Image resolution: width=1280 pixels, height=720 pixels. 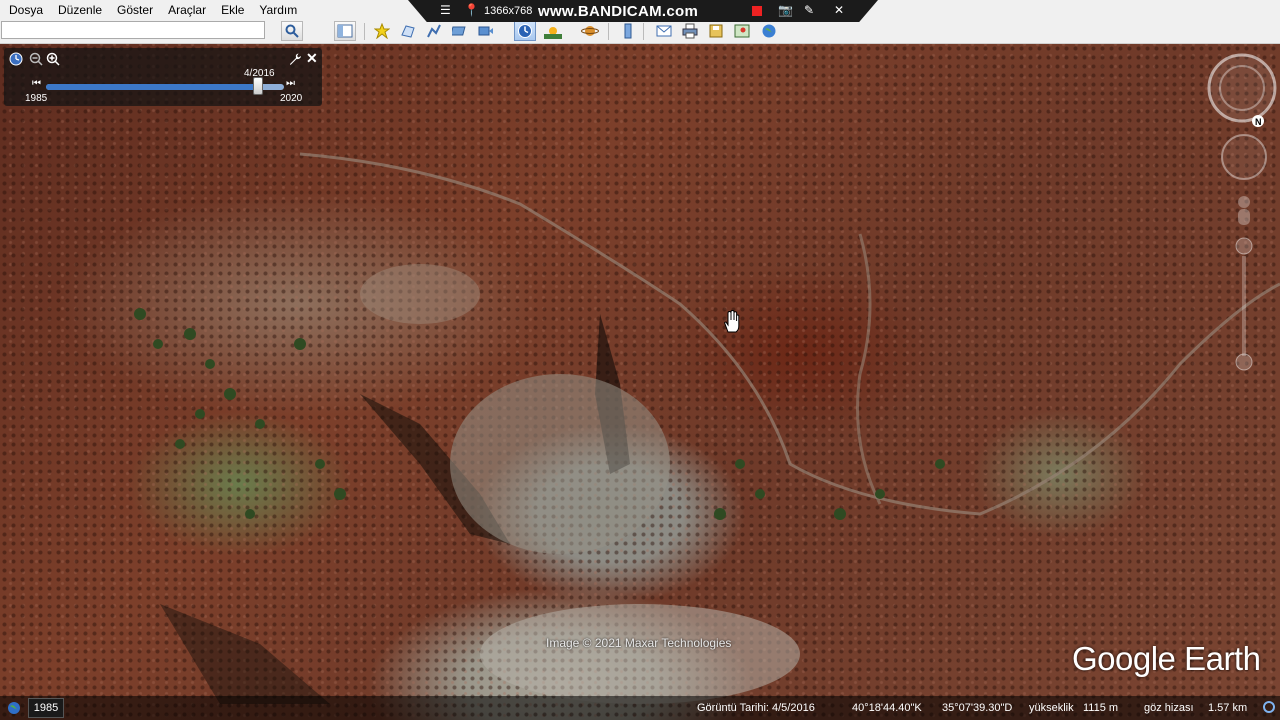 I want to click on start-year-label: 1985, so click(x=36, y=98).